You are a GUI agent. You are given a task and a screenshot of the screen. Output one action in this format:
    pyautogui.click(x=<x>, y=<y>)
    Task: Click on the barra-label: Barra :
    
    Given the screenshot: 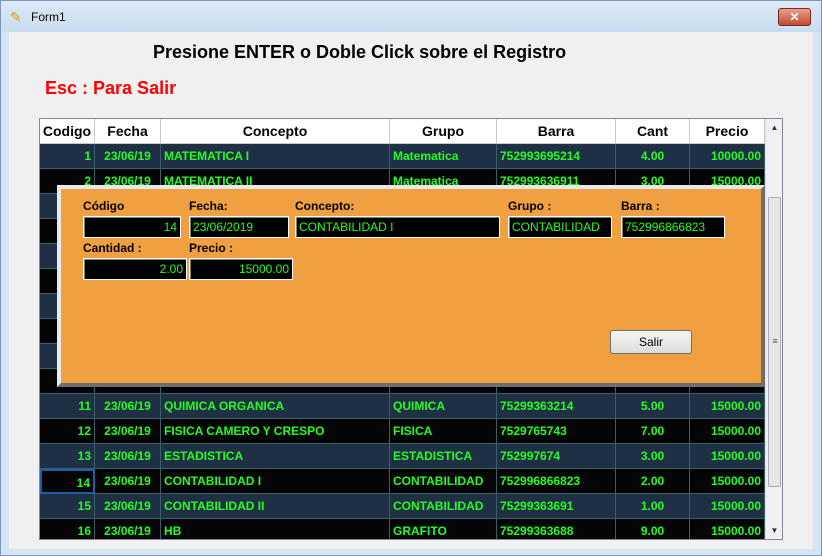 What is the action you would take?
    pyautogui.click(x=640, y=206)
    